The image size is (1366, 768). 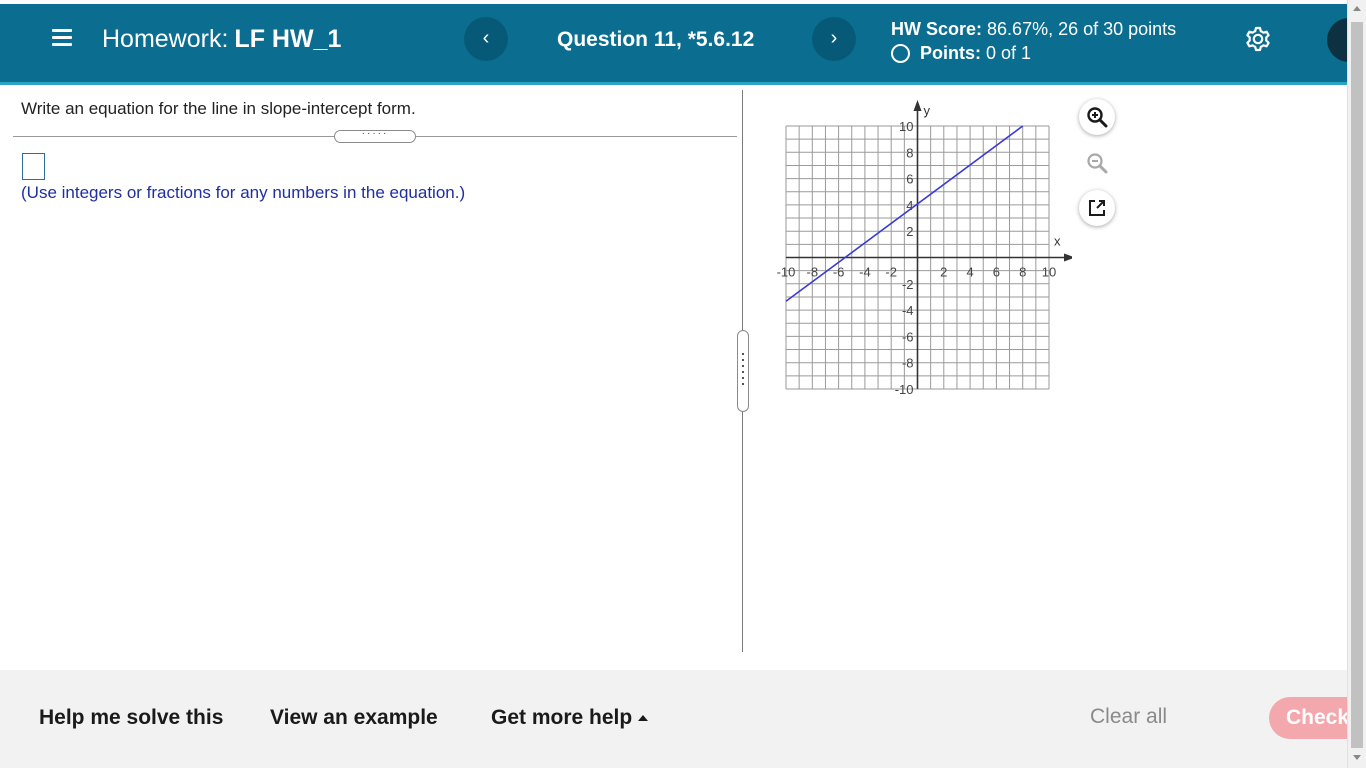 What do you see at coordinates (904, 389) in the screenshot?
I see `y-tick-label: -10` at bounding box center [904, 389].